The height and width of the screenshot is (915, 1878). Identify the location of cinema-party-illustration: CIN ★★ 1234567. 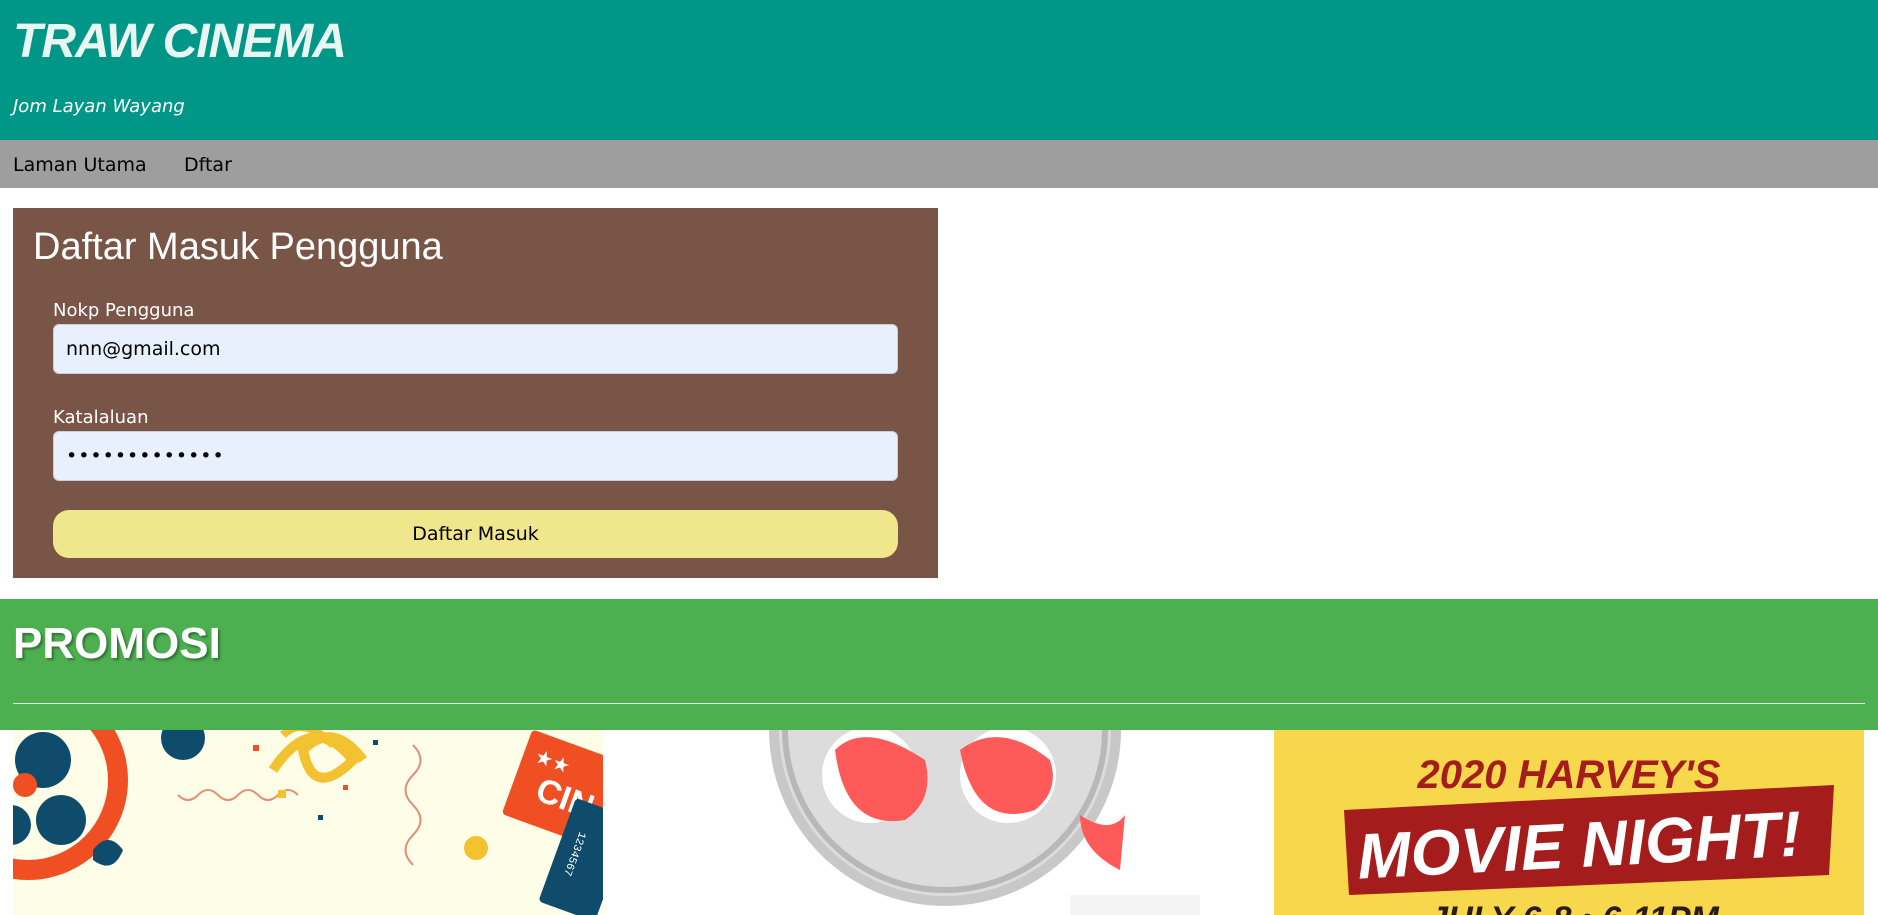
(308, 822).